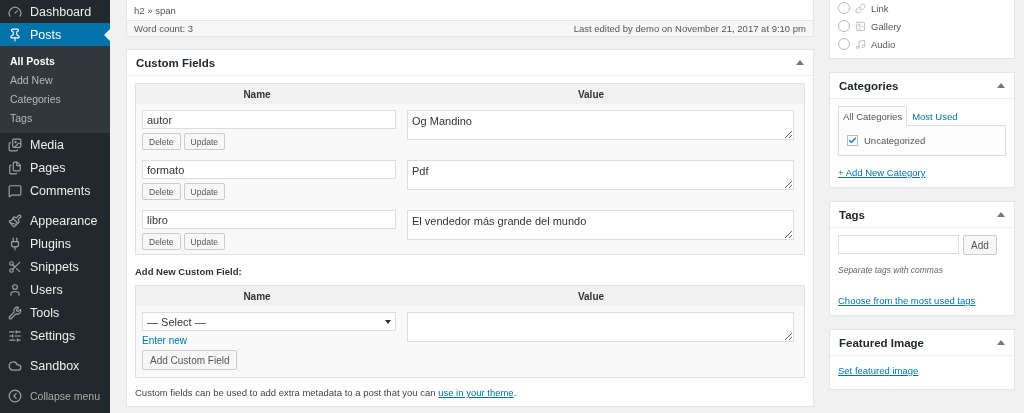 The width and height of the screenshot is (1024, 413). Describe the element at coordinates (55, 220) in the screenshot. I see `sidebar-menu-item: Appearance` at that location.